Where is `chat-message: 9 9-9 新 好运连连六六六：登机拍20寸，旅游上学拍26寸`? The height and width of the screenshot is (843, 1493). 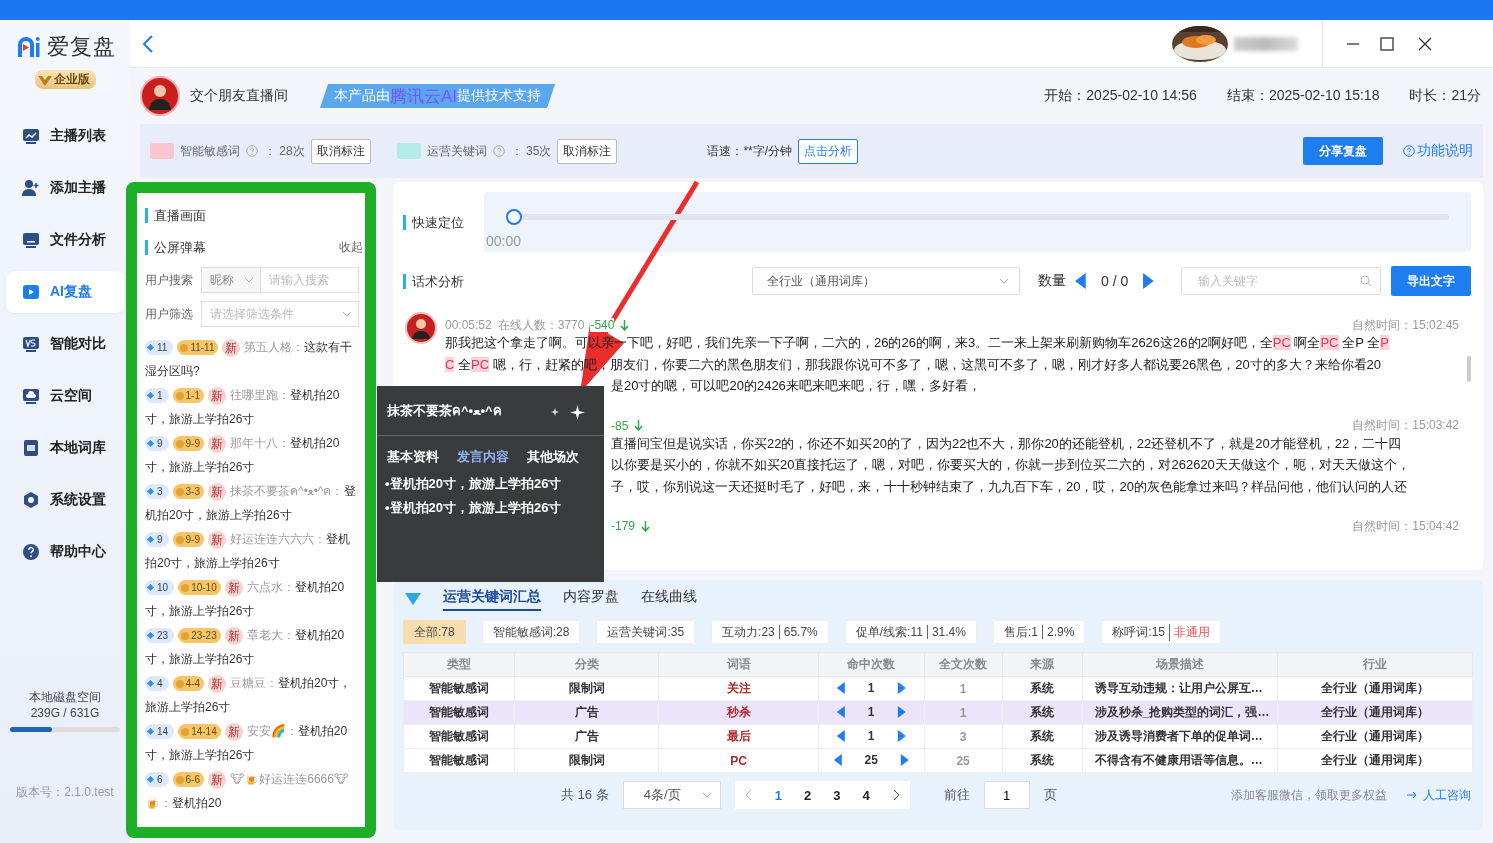
chat-message: 9 9-9 新 好运连连六六六：登机拍20寸，旅游上学拍26寸 is located at coordinates (252, 551).